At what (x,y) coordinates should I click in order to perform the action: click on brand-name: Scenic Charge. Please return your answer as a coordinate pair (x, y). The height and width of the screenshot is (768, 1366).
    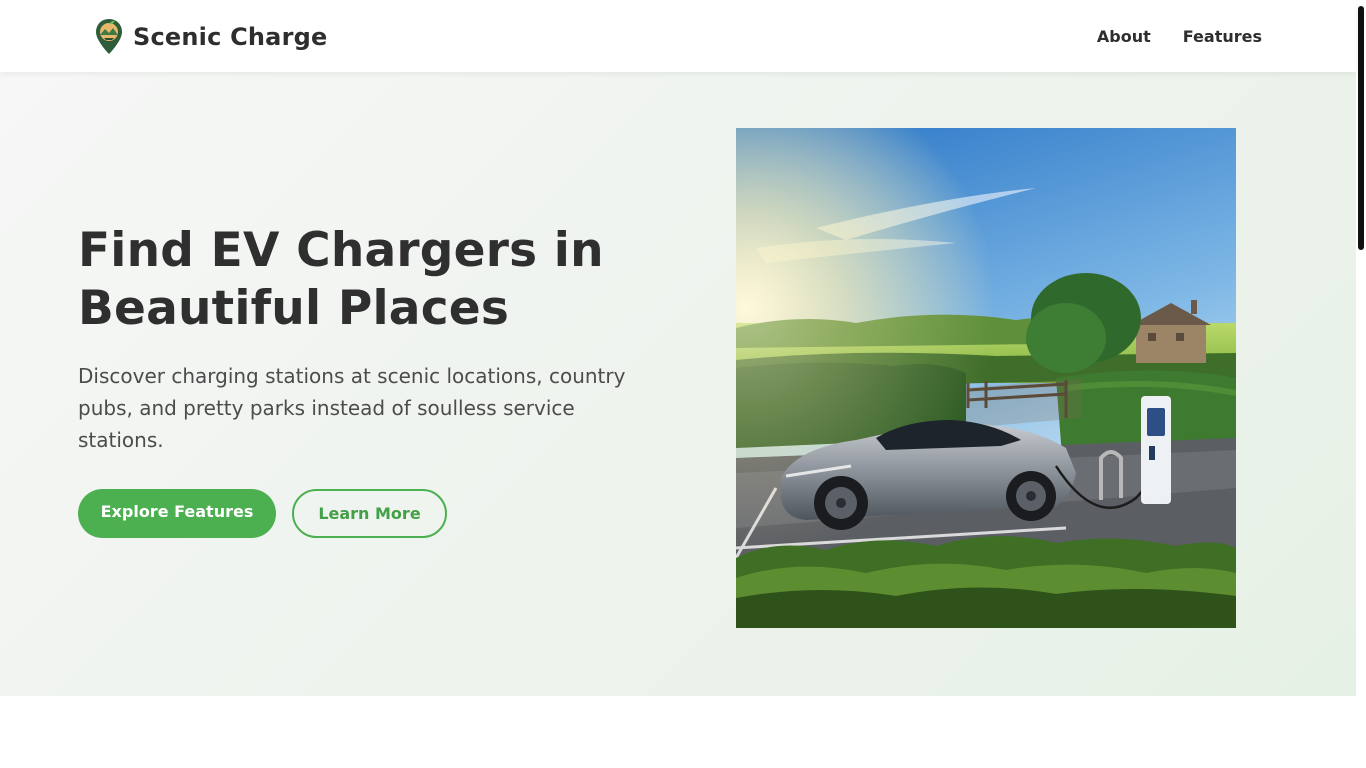
    Looking at the image, I should click on (230, 36).